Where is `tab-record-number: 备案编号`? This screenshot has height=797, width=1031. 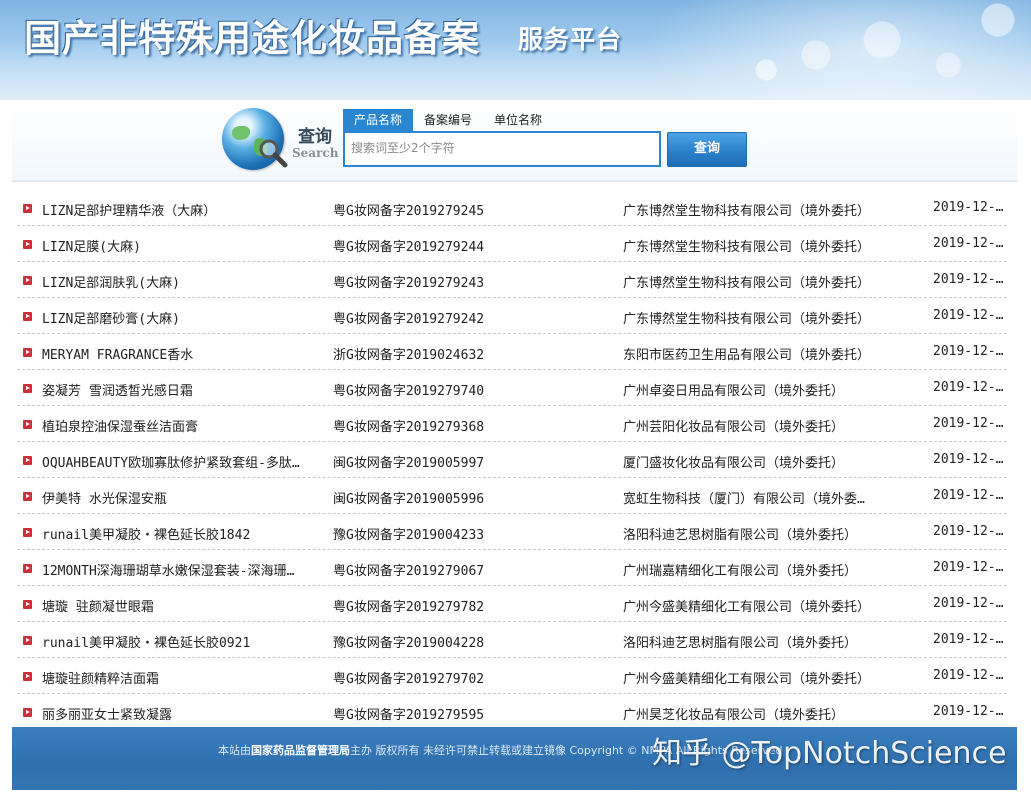
tab-record-number: 备案编号 is located at coordinates (448, 120).